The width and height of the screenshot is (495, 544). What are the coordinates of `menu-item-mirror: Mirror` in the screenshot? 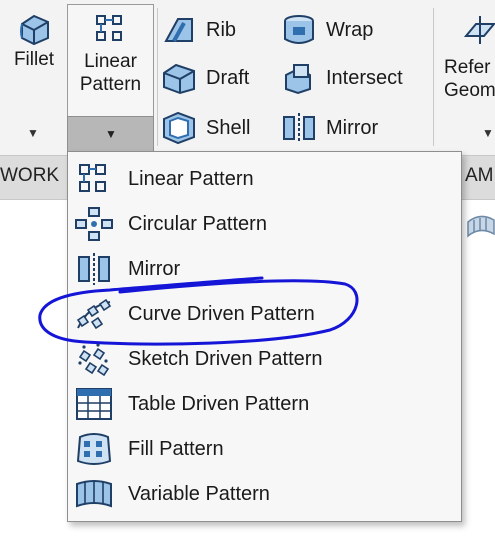 It's located at (264, 269).